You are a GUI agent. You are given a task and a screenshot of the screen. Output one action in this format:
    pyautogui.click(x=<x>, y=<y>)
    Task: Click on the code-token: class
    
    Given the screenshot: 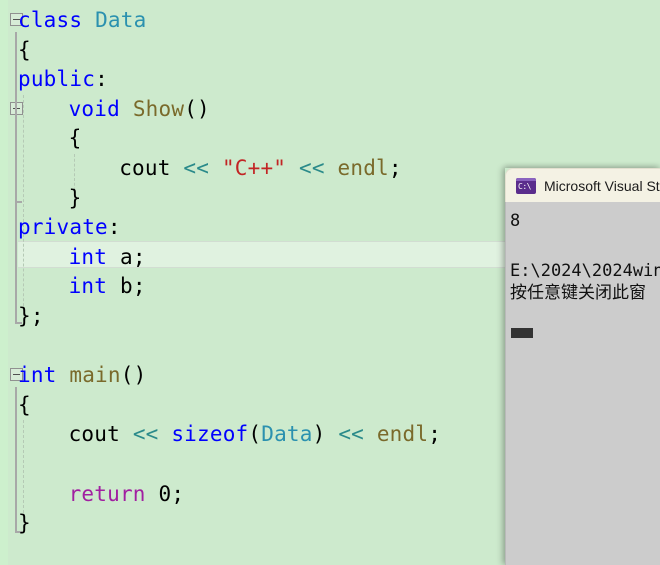 What is the action you would take?
    pyautogui.click(x=50, y=20)
    